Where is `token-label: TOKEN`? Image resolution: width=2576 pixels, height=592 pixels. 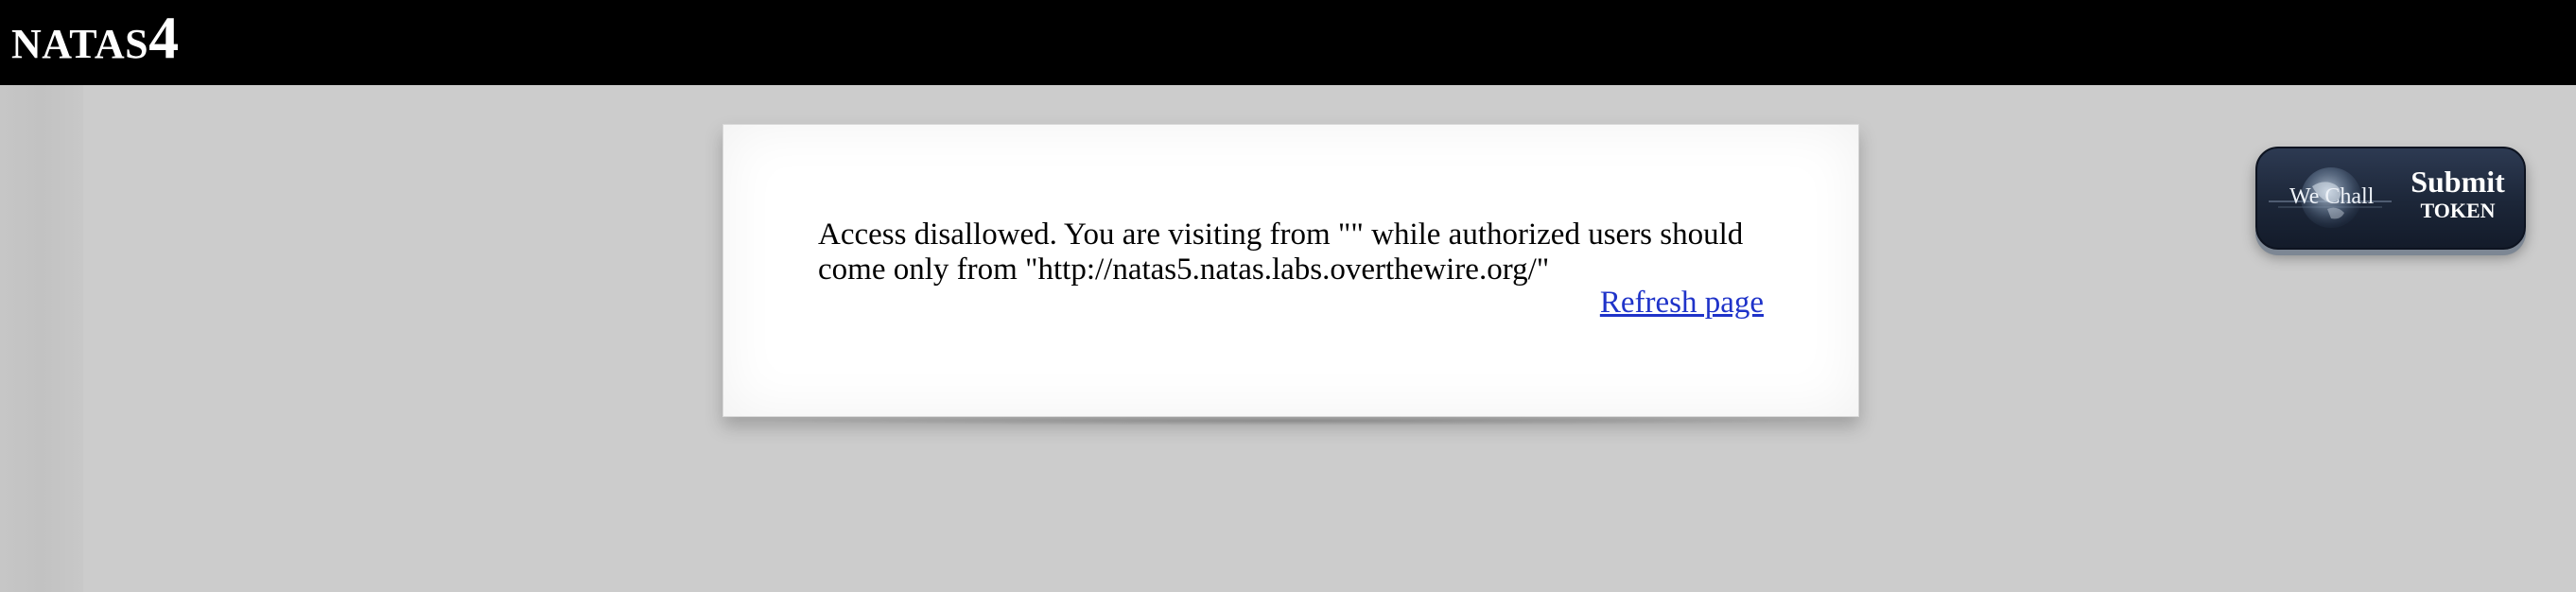
token-label: TOKEN is located at coordinates (2458, 210).